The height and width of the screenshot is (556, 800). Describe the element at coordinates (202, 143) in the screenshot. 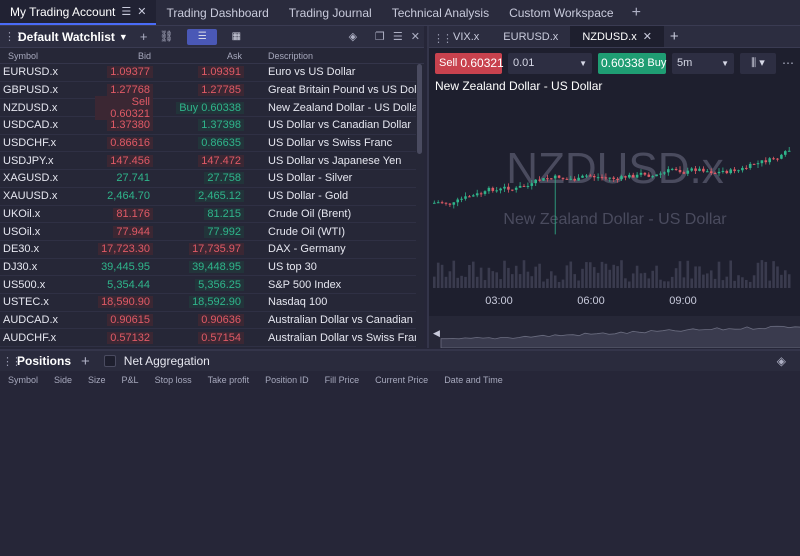

I see `ask-cell: 0.86635` at that location.